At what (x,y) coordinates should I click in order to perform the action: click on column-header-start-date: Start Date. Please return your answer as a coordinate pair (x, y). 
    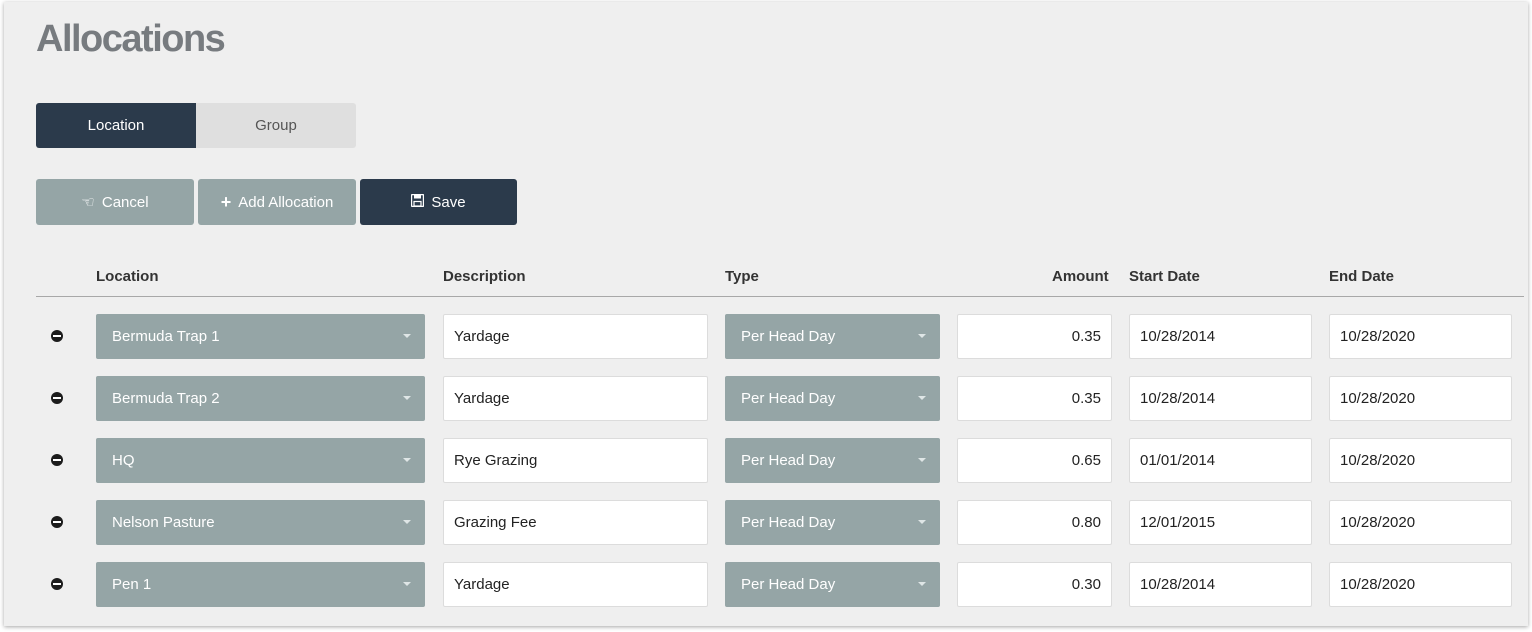
    Looking at the image, I should click on (1164, 276).